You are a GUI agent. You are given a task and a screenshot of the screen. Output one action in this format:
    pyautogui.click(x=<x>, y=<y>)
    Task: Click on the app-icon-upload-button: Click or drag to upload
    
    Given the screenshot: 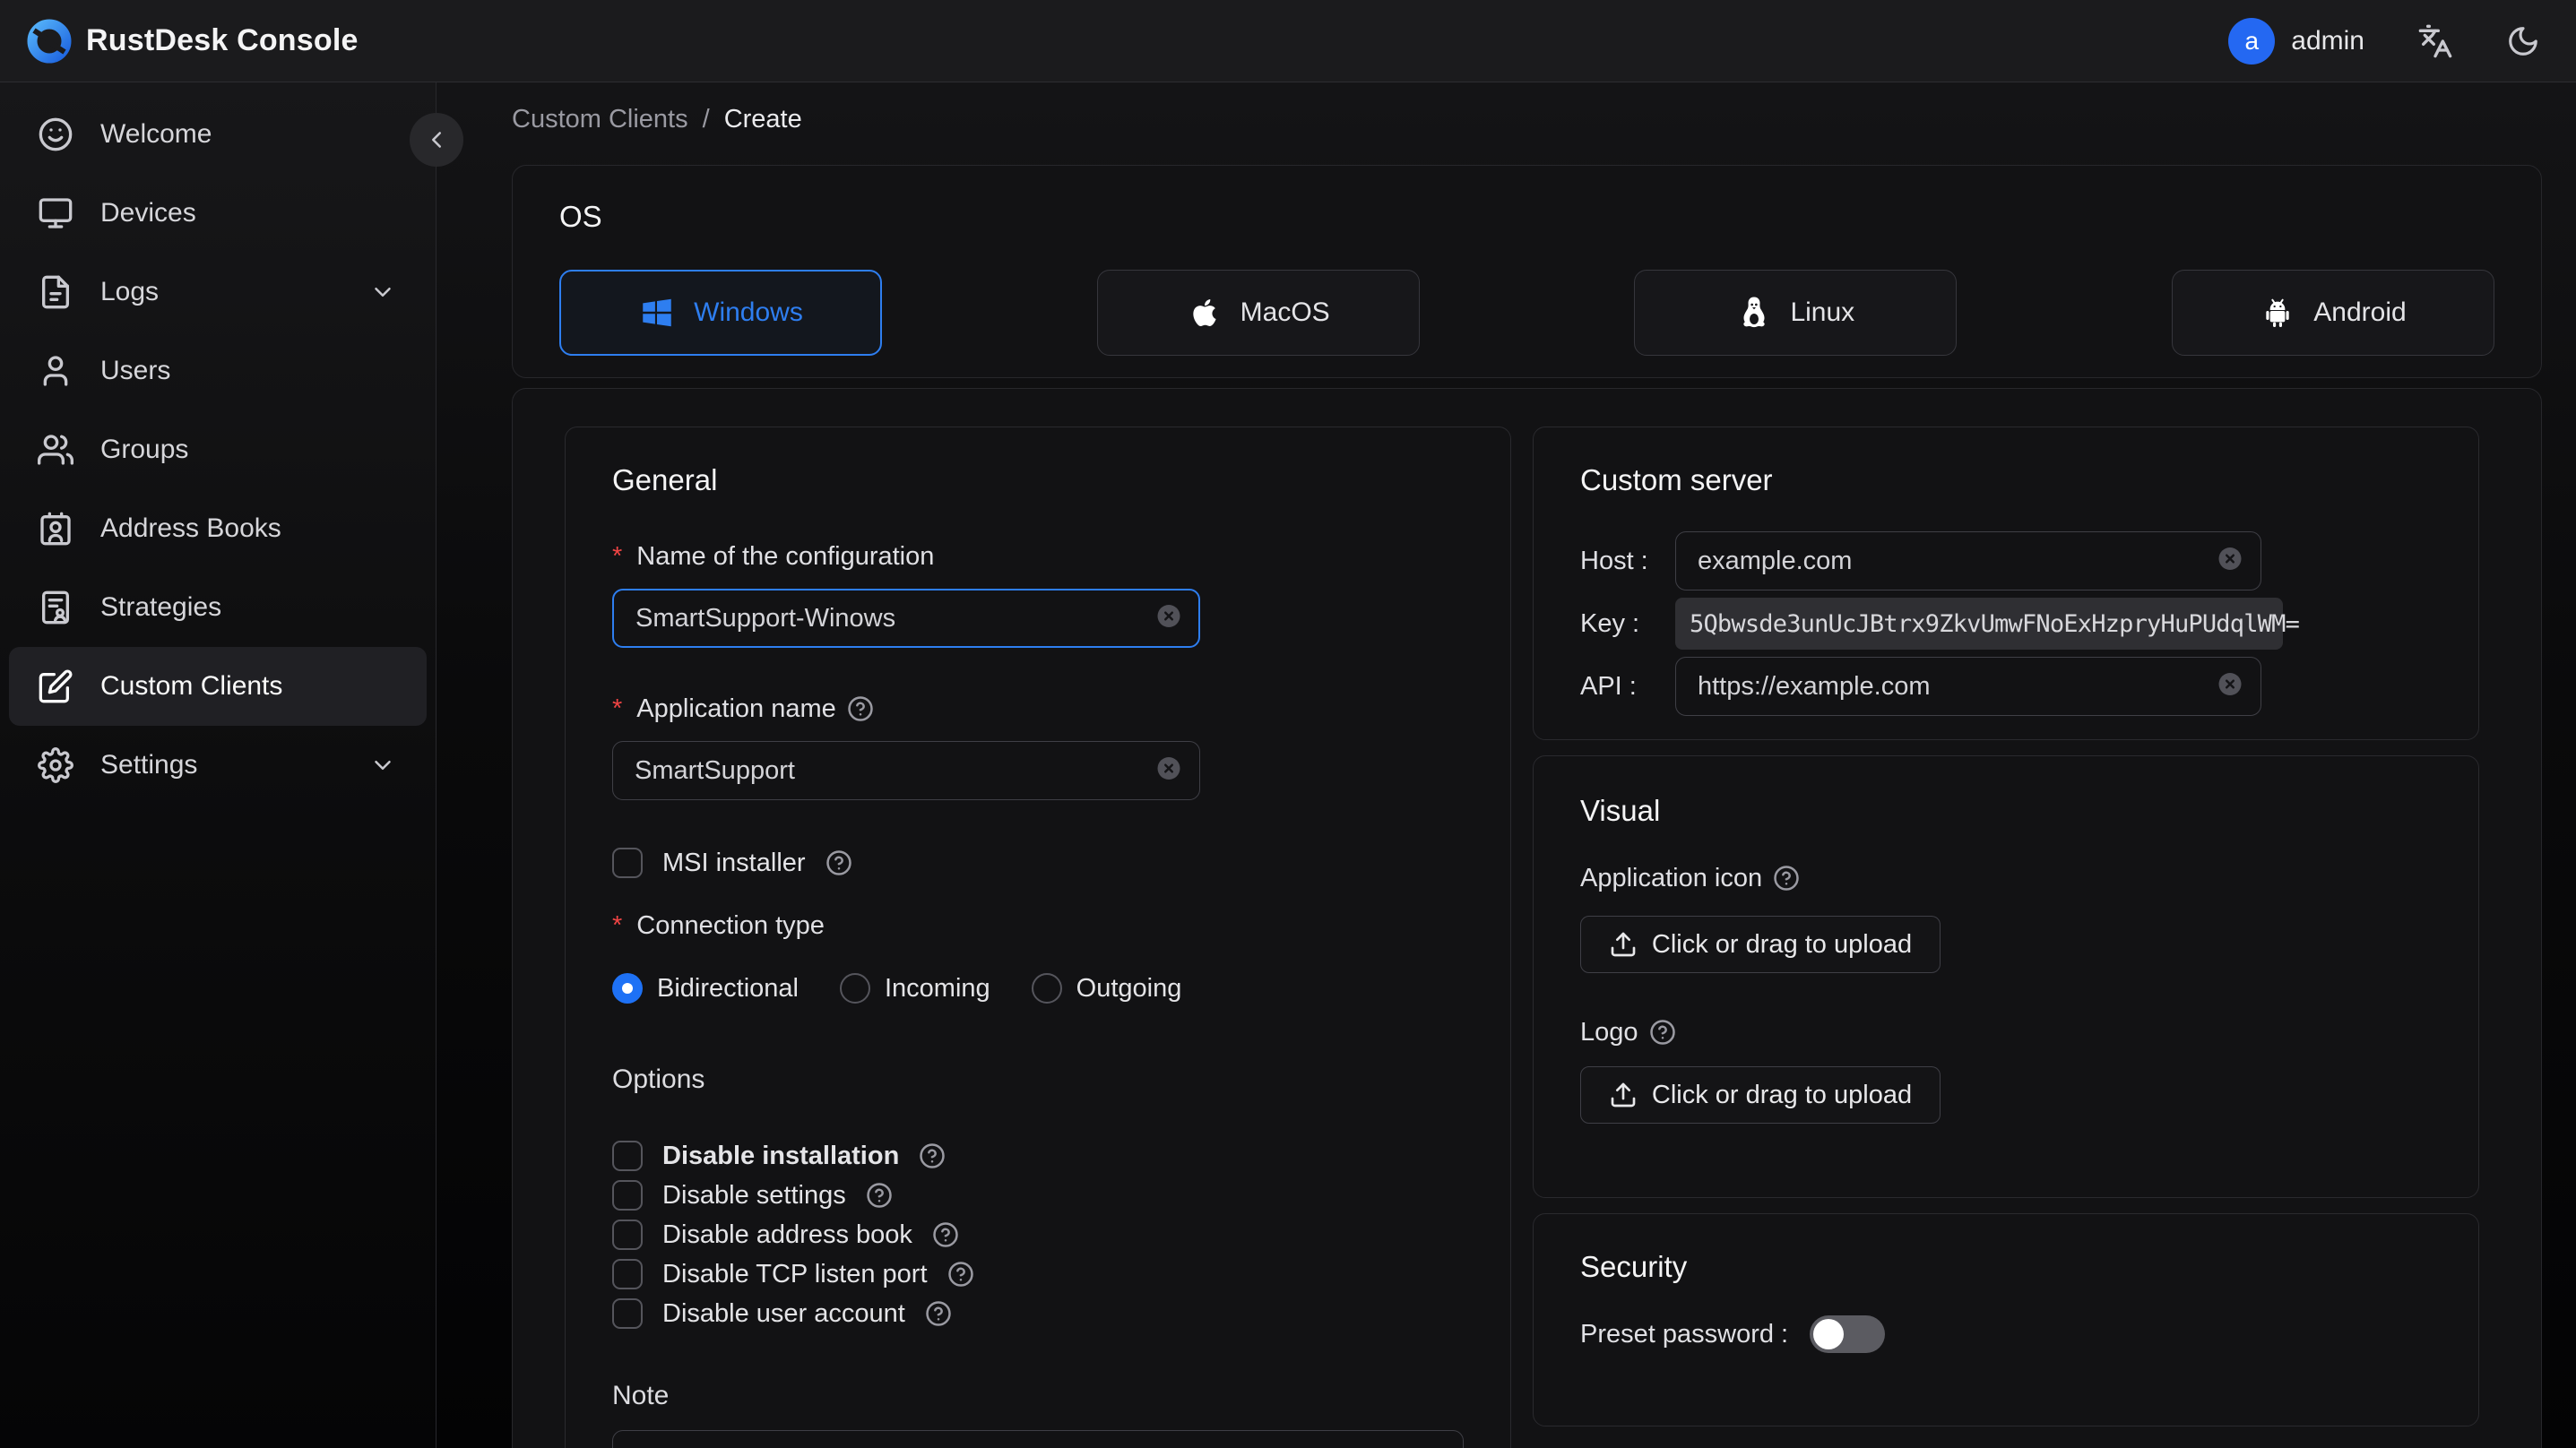 What is the action you would take?
    pyautogui.click(x=1760, y=944)
    